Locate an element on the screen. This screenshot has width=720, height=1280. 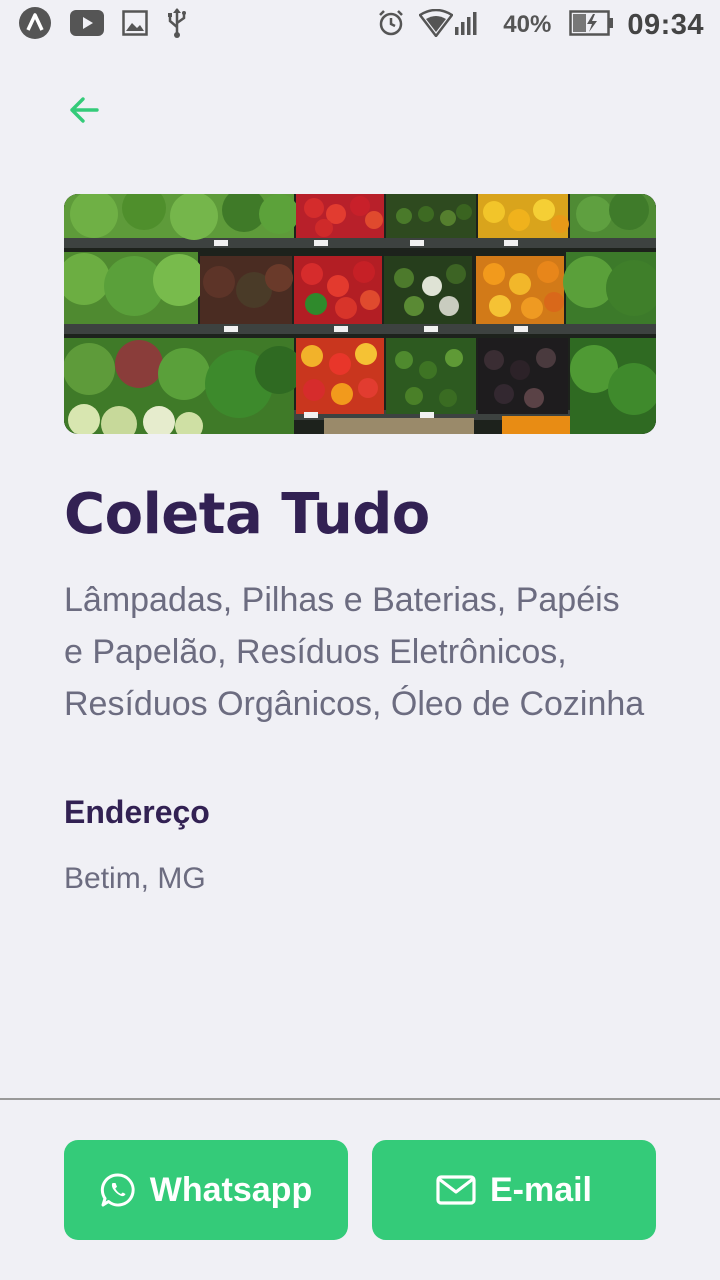
usb-icon is located at coordinates (177, 25).